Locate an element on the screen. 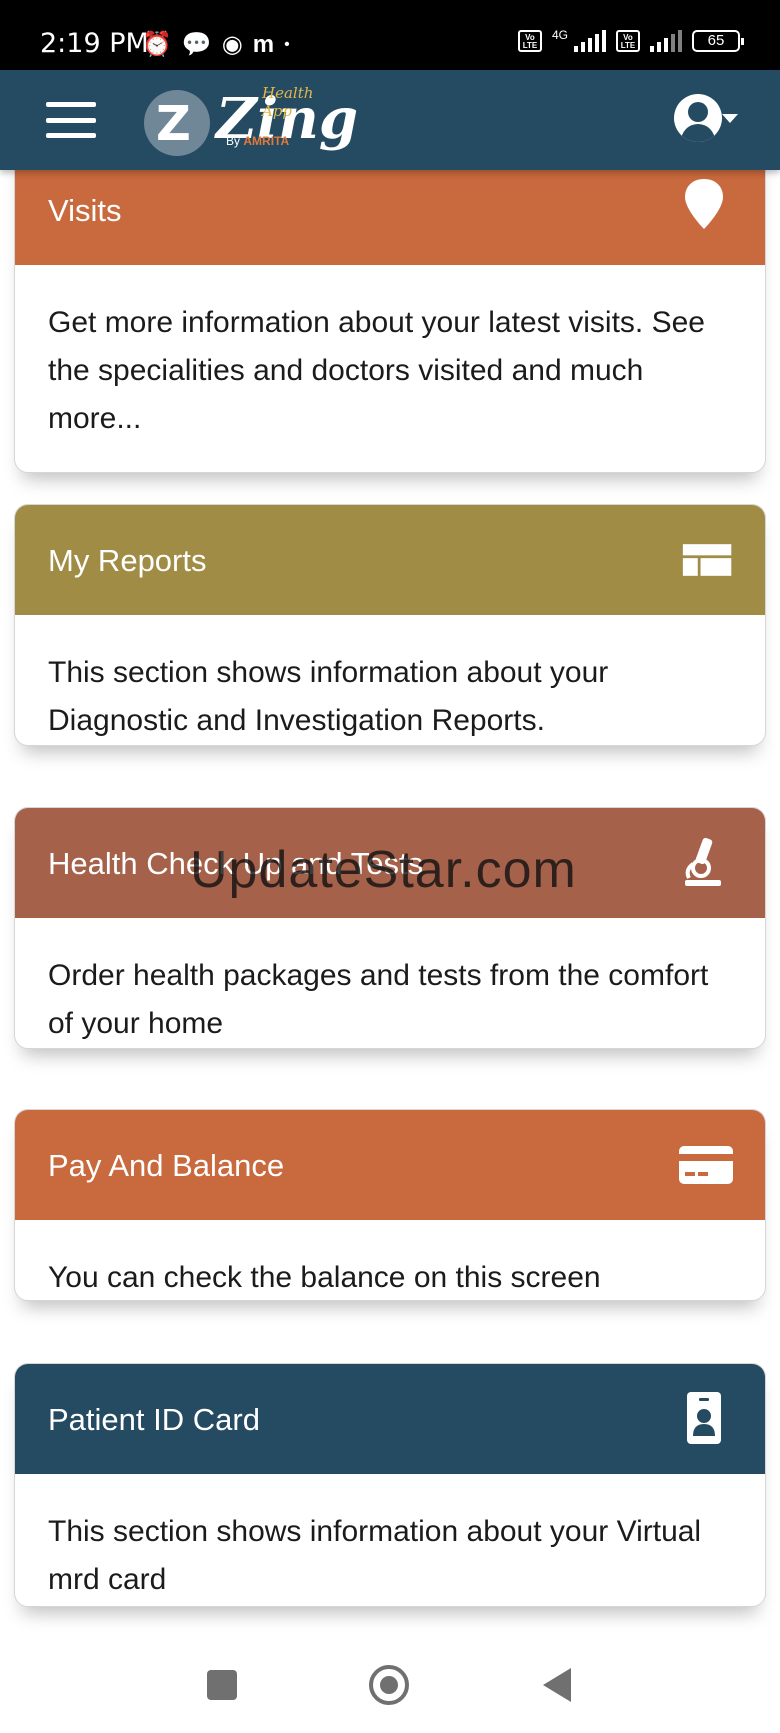  account-circle-icon is located at coordinates (698, 118).